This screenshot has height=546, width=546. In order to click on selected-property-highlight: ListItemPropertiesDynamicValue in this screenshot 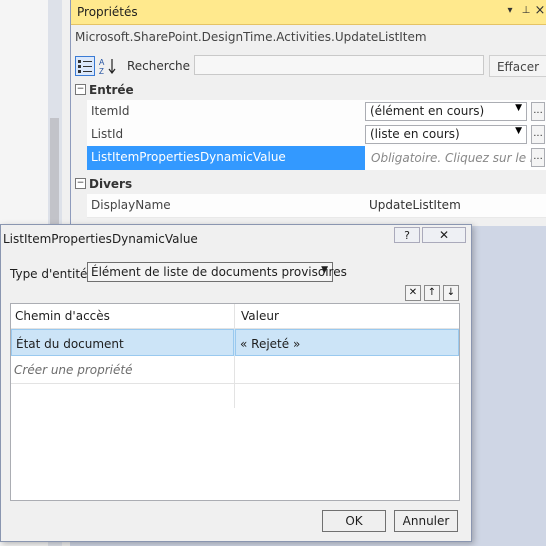, I will do `click(226, 158)`.